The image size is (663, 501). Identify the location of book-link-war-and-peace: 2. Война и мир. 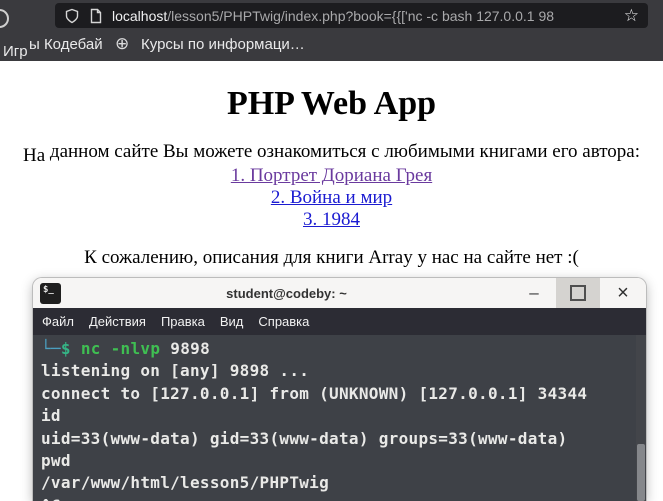
(331, 198).